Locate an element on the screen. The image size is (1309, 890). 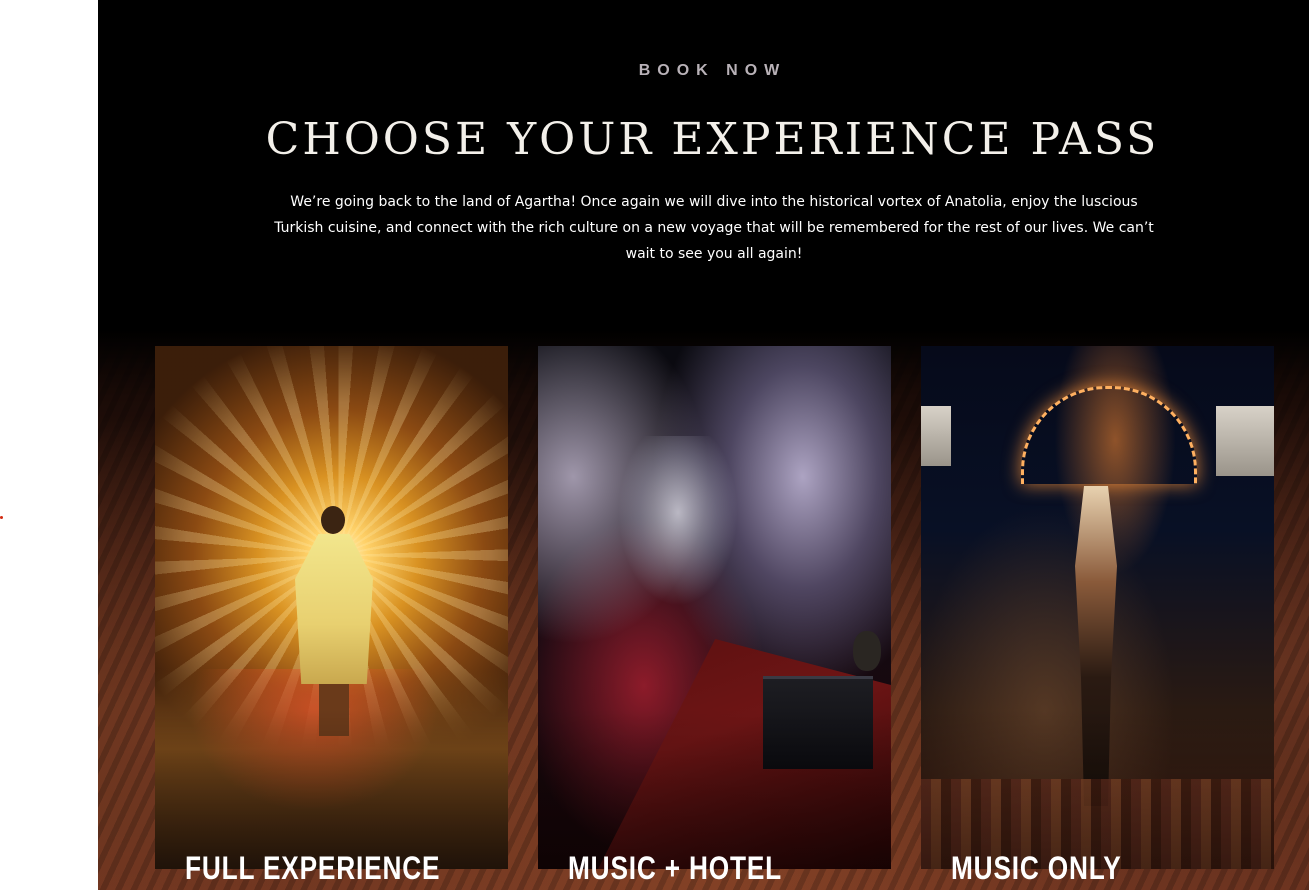
fire-headdress is located at coordinates (1109, 435).